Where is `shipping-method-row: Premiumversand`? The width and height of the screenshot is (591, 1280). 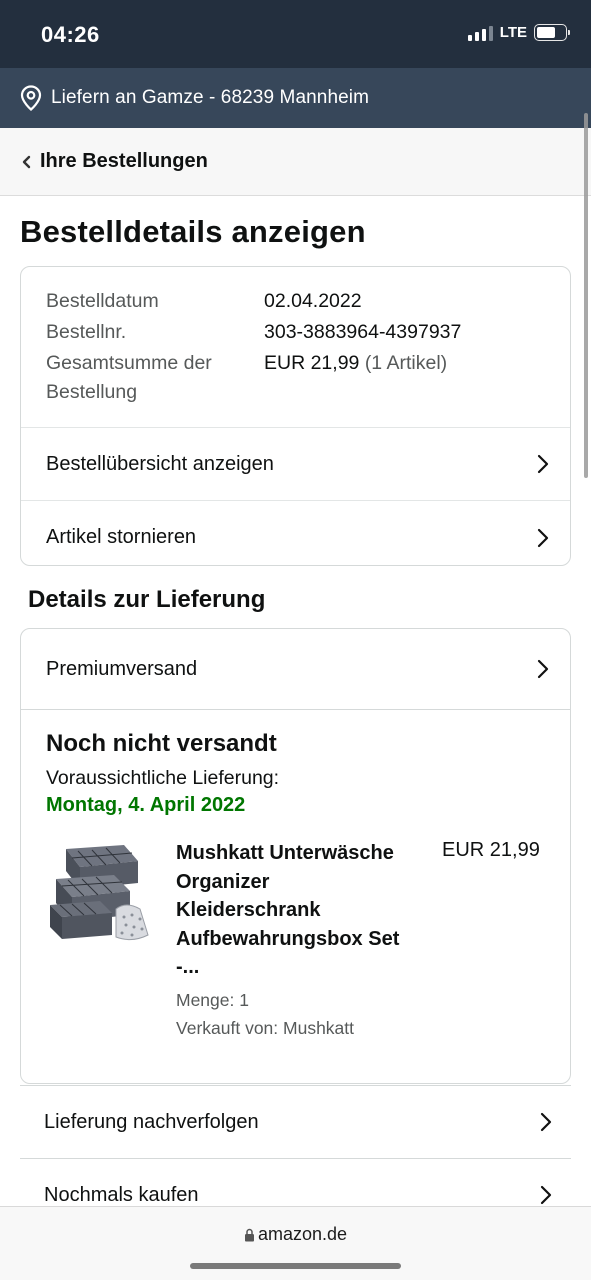 shipping-method-row: Premiumversand is located at coordinates (295, 669).